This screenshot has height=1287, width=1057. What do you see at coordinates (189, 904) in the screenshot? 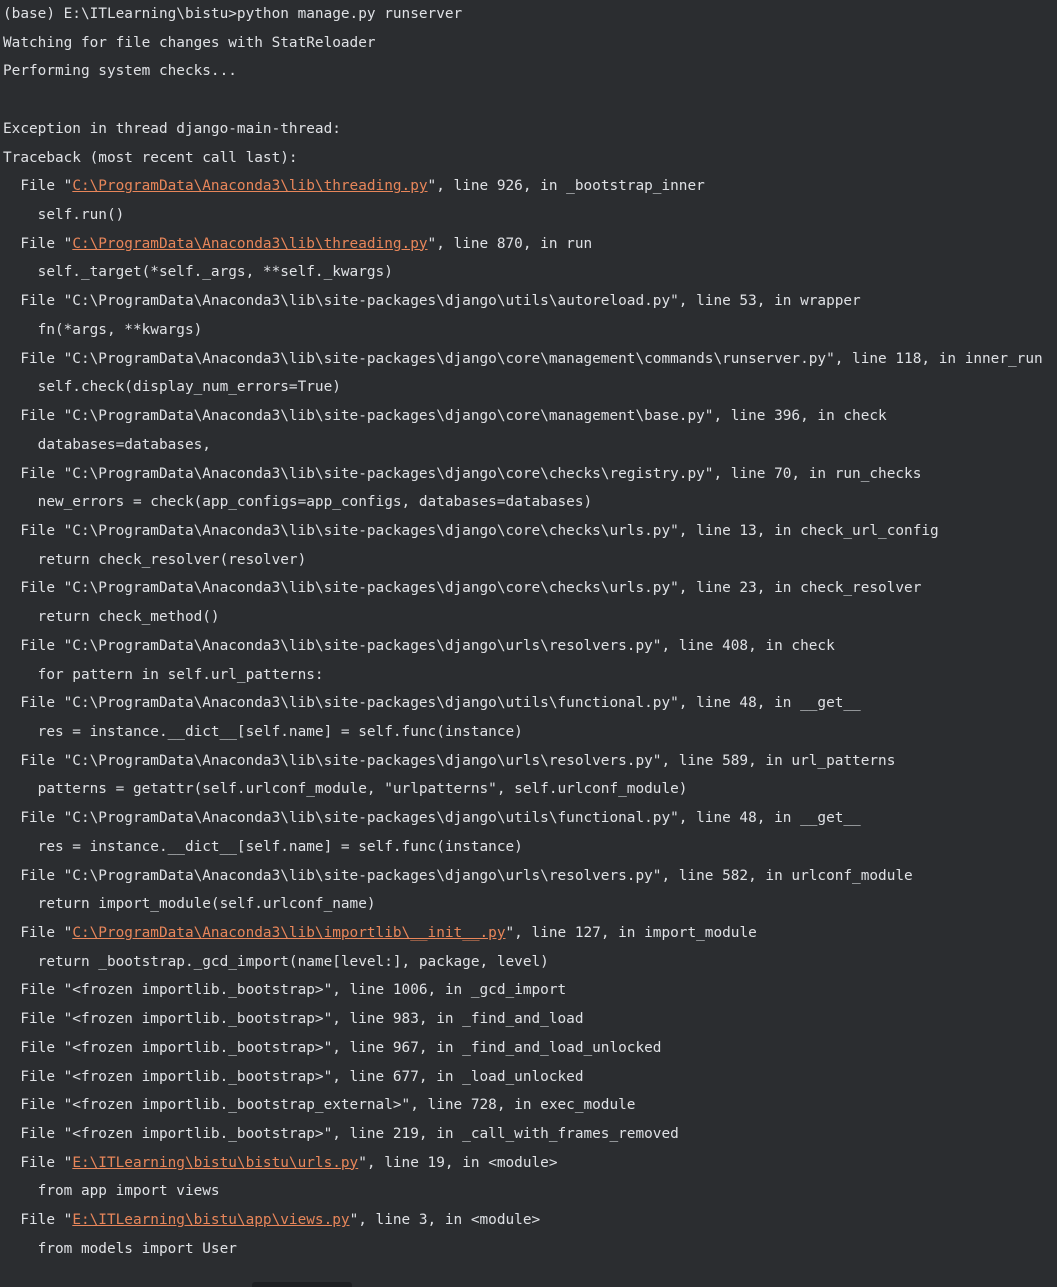
I see `console-line: return import_module(self.urlconf_name)` at bounding box center [189, 904].